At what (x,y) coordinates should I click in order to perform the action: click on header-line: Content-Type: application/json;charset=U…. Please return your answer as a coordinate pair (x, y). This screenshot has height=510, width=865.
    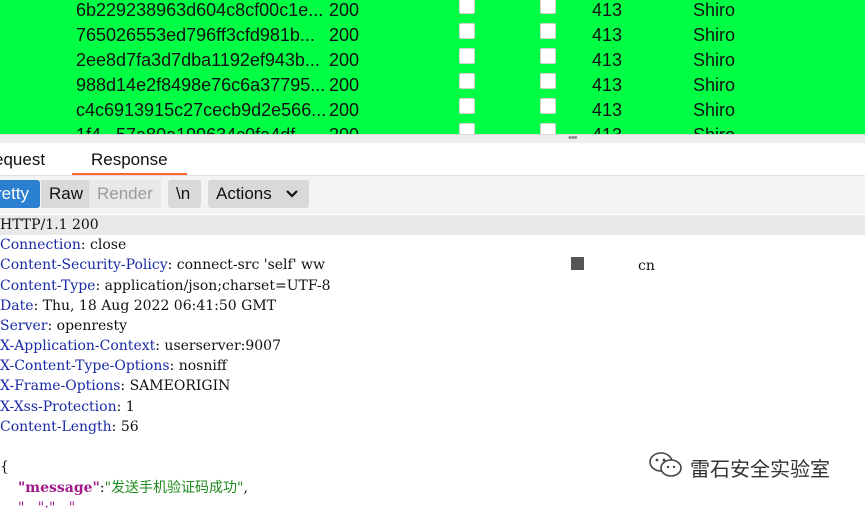
    Looking at the image, I should click on (165, 286).